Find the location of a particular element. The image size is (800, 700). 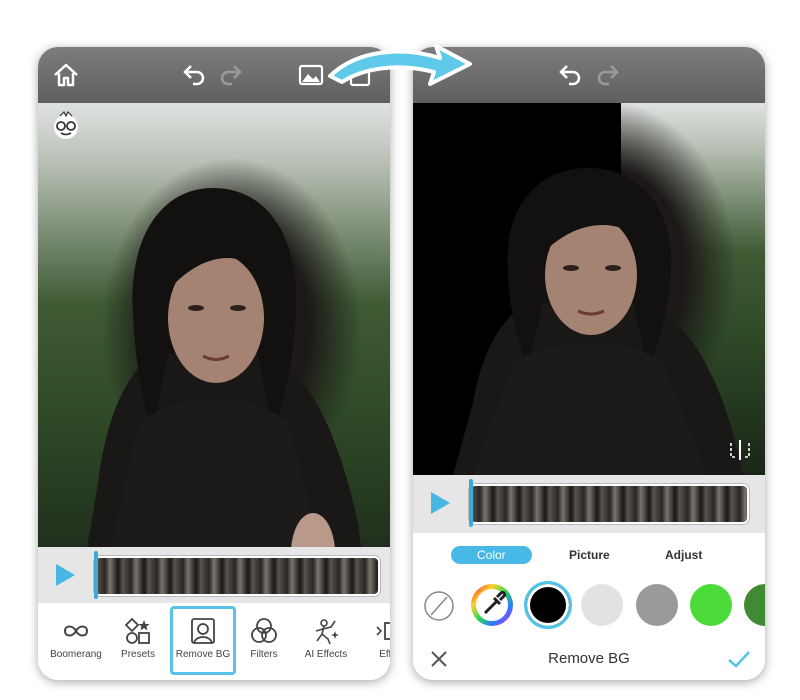

tool-label: AI Effects is located at coordinates (326, 654).